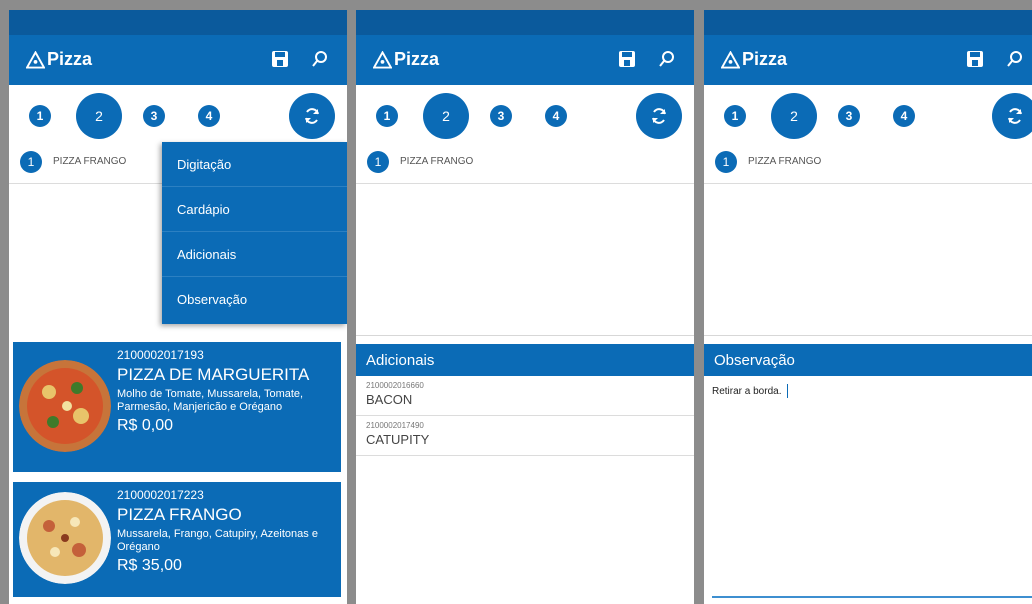 The height and width of the screenshot is (604, 1032). I want to click on menu-item-digitacao: Digitação, so click(254, 164).